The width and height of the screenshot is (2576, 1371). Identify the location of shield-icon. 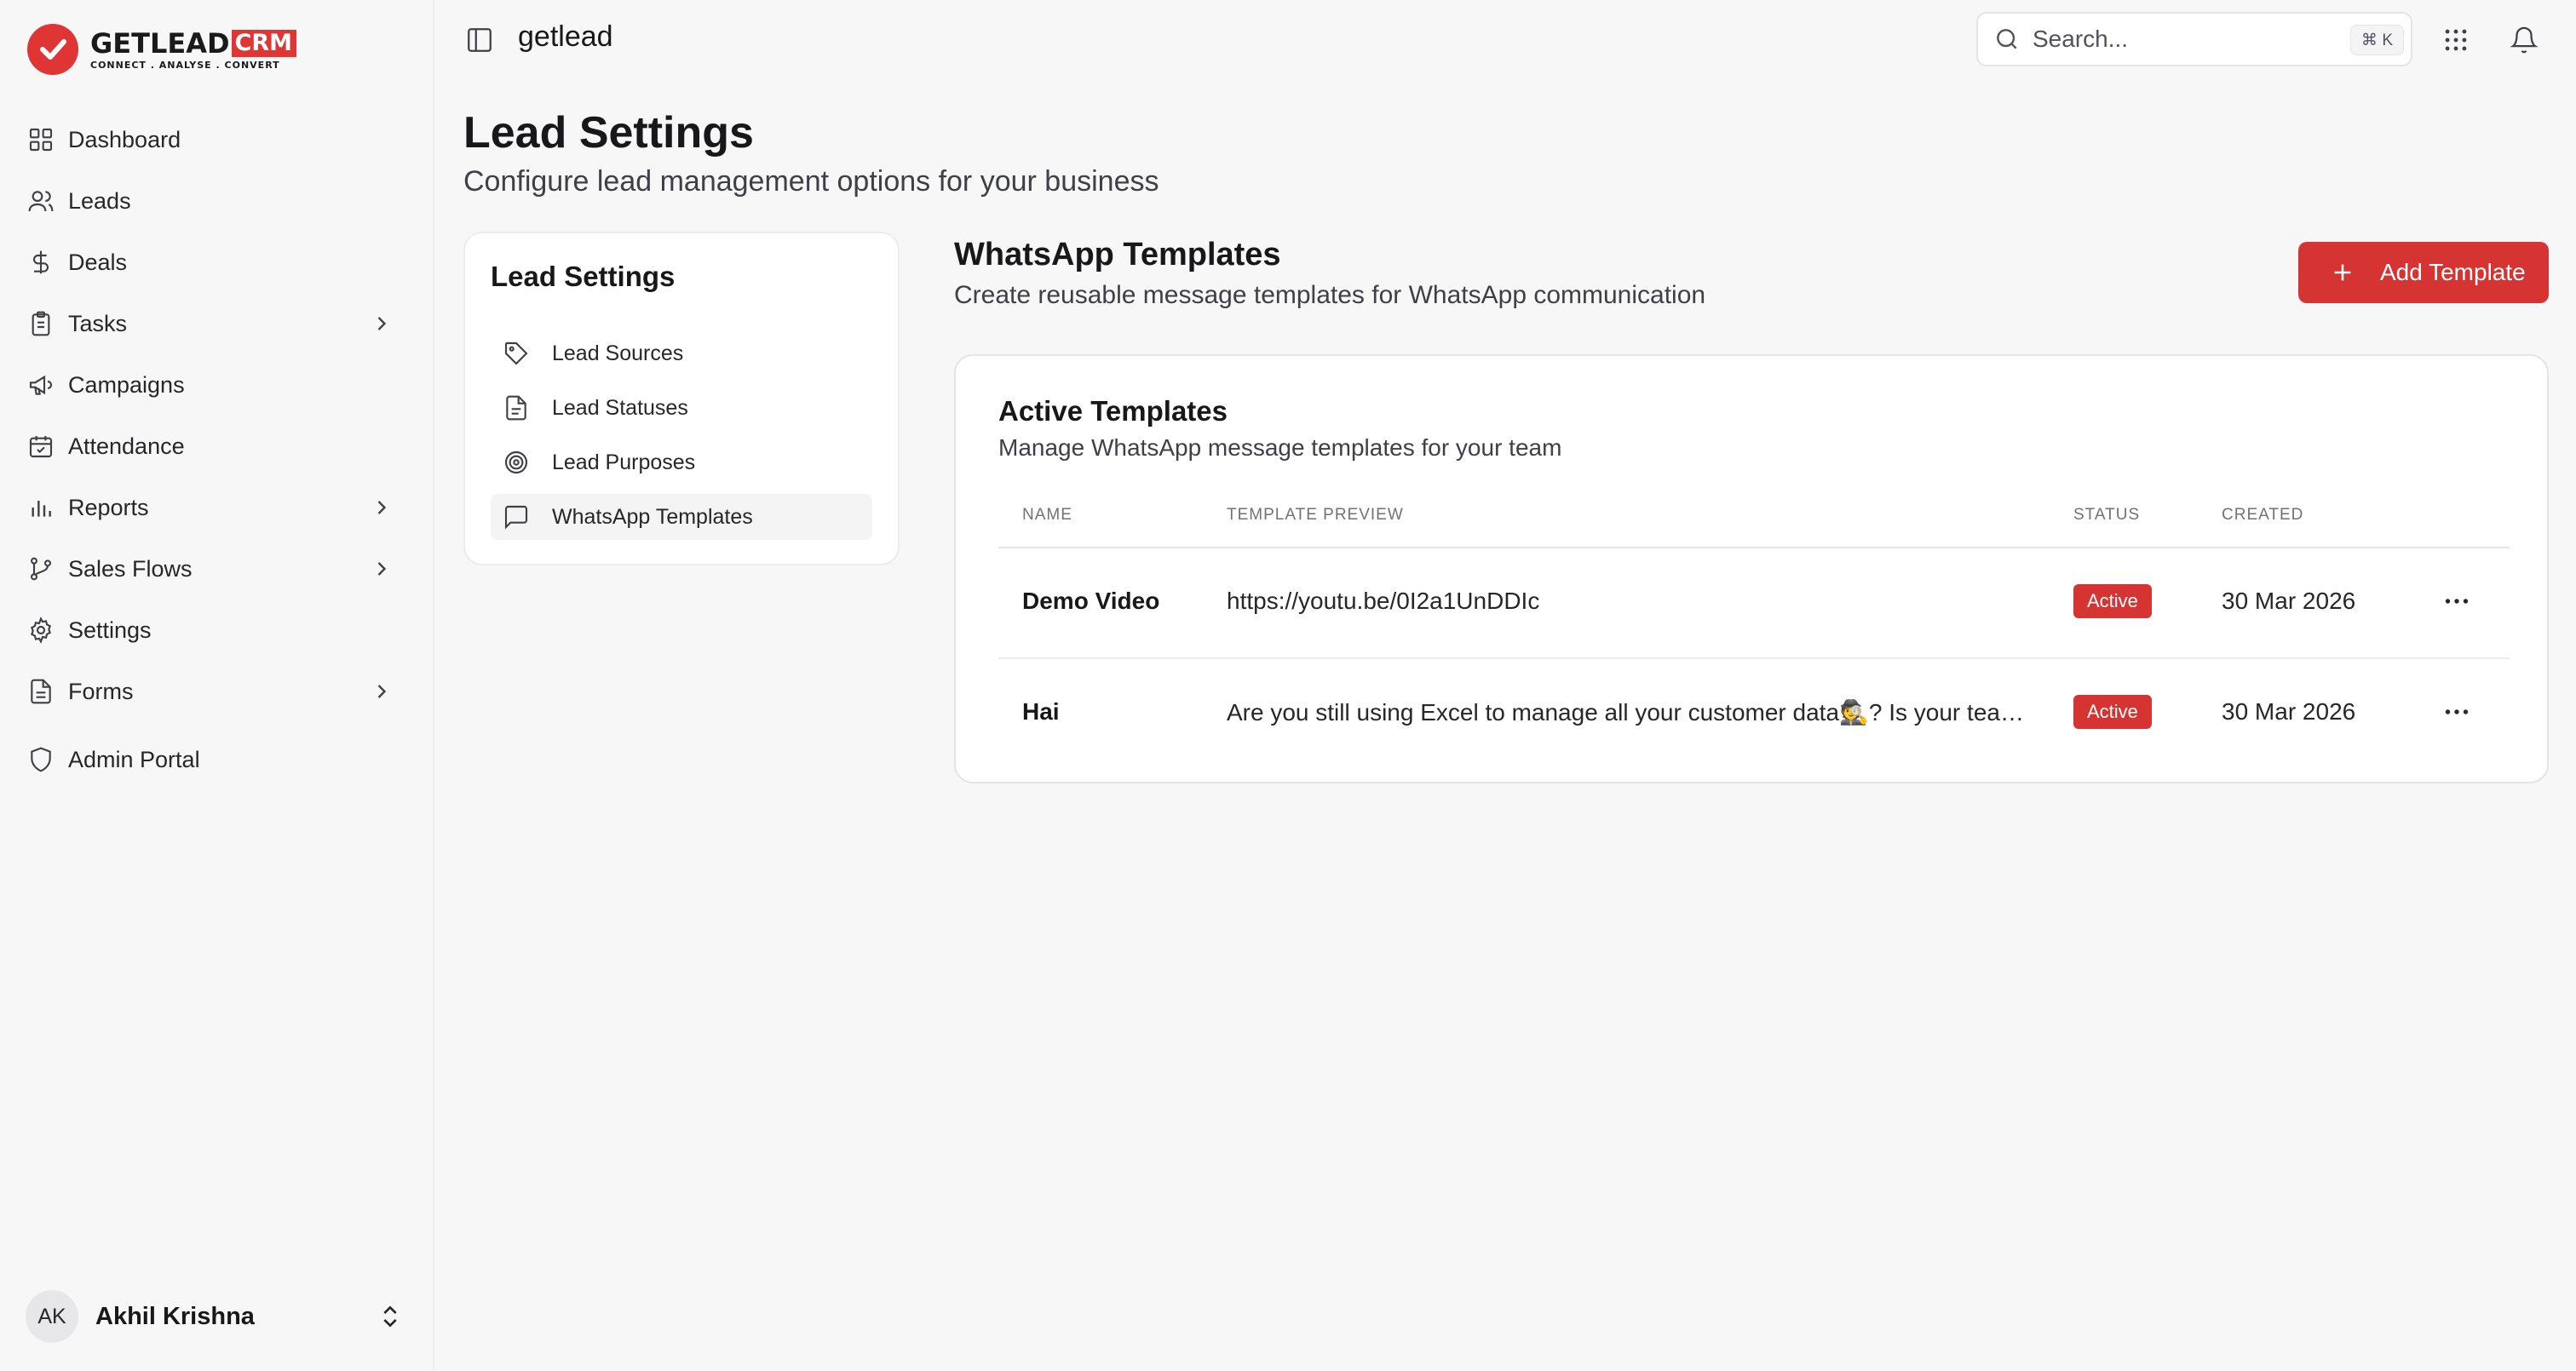
(41, 759).